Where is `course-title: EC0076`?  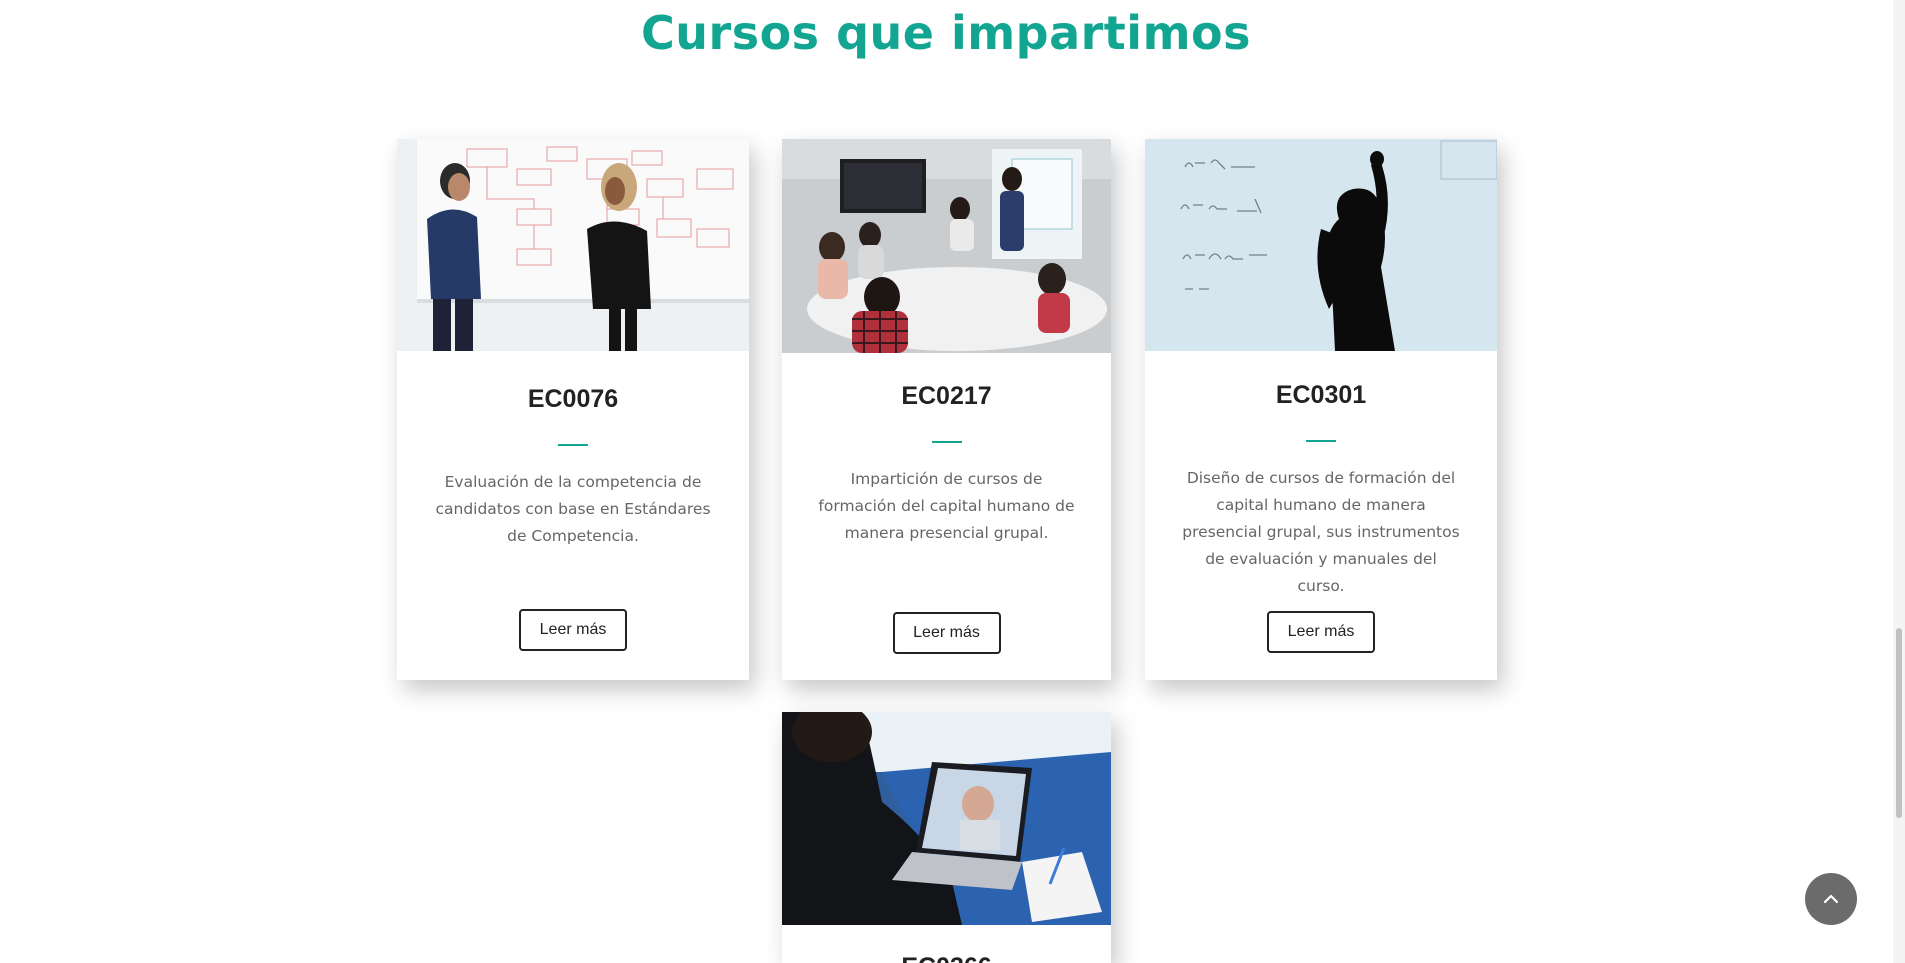 course-title: EC0076 is located at coordinates (573, 399).